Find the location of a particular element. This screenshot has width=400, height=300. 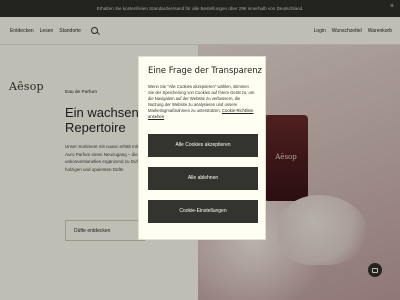

cookie-settings-button: Cookie-Einstellungen is located at coordinates (203, 211).